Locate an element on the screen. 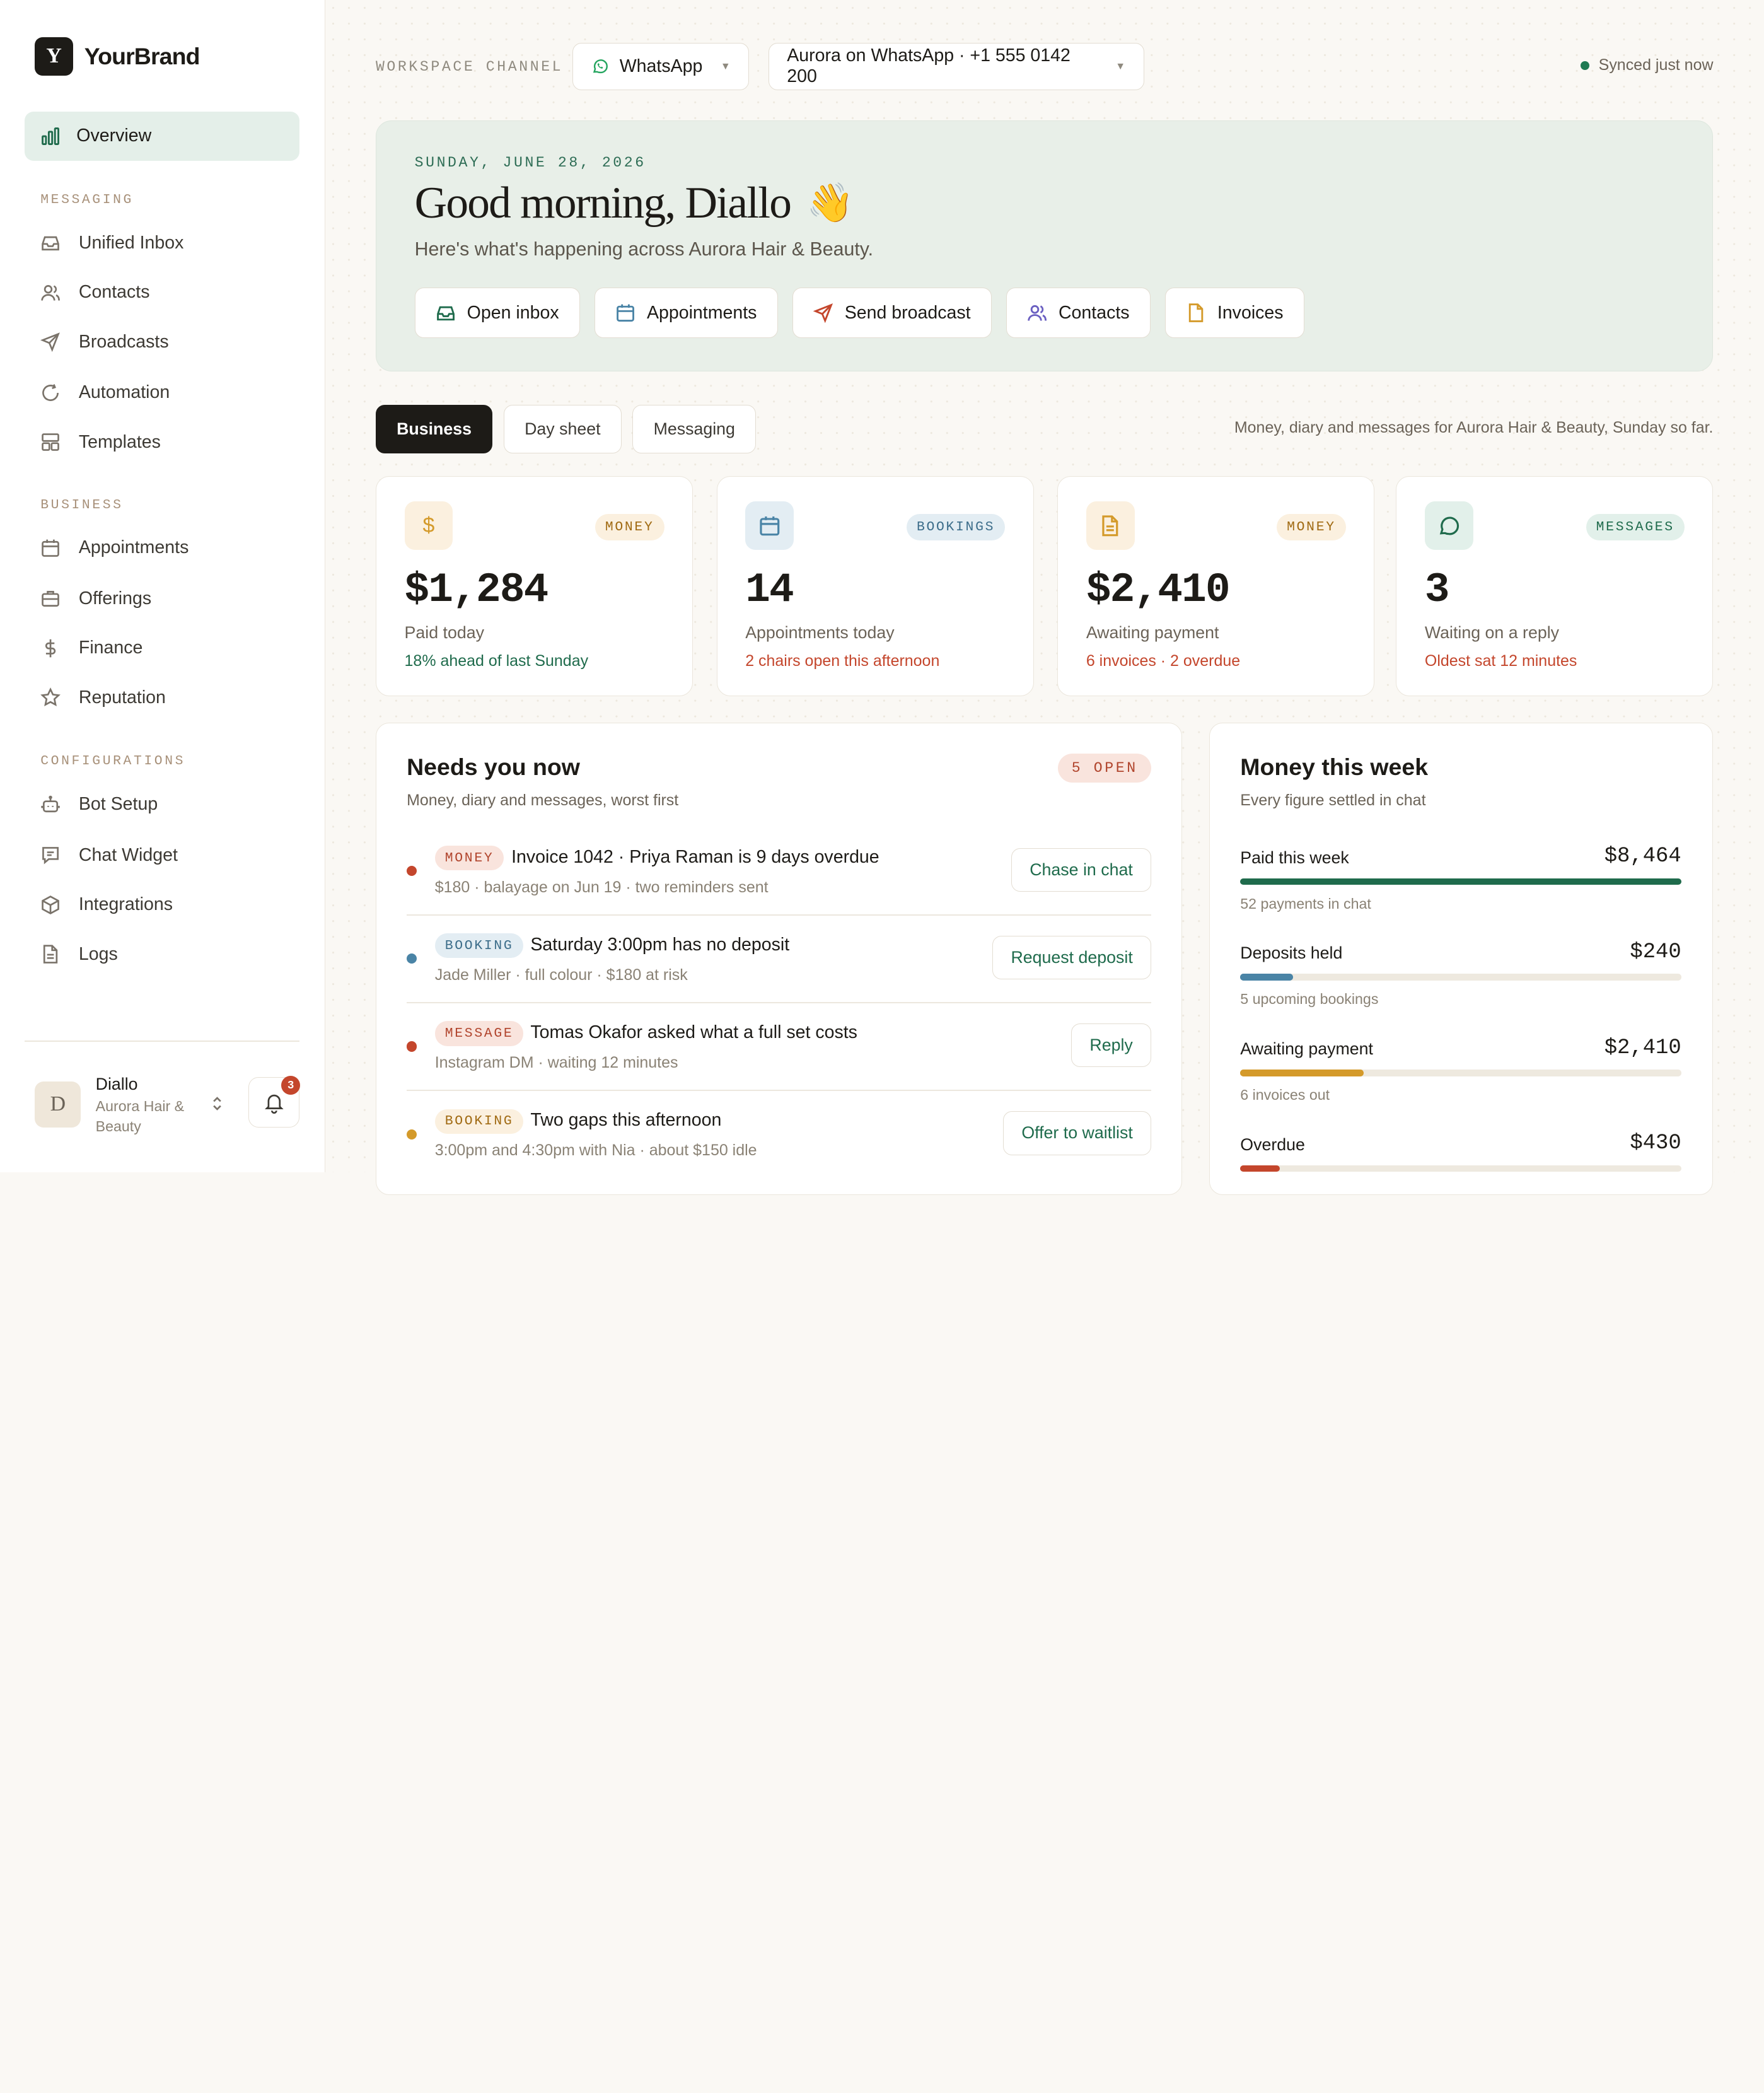 This screenshot has width=1764, height=2093. request-deposit-button: Request deposit is located at coordinates (1072, 957).